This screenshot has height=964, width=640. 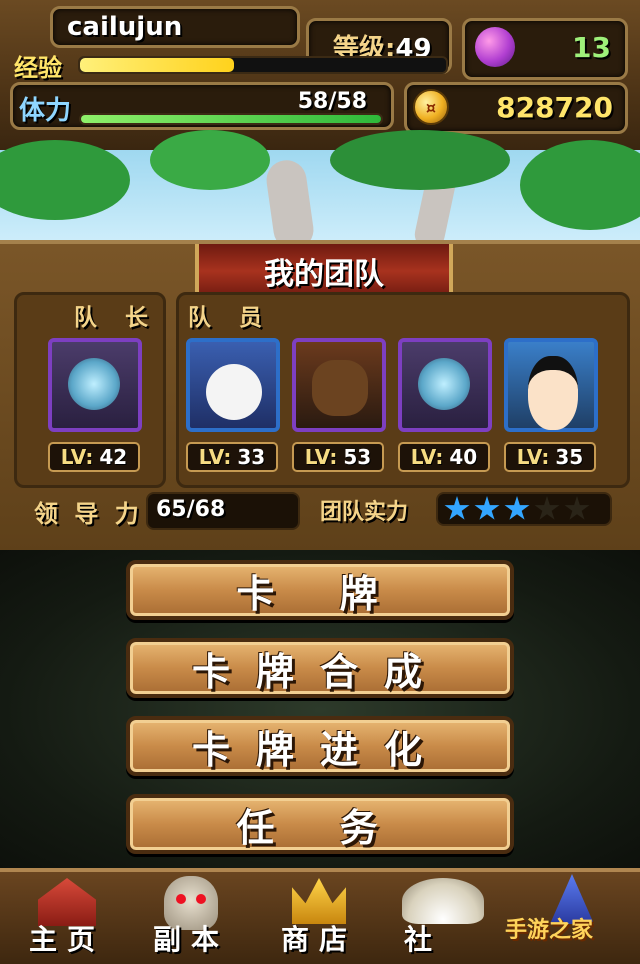 What do you see at coordinates (191, 509) in the screenshot?
I see `leadership-value: 65/68` at bounding box center [191, 509].